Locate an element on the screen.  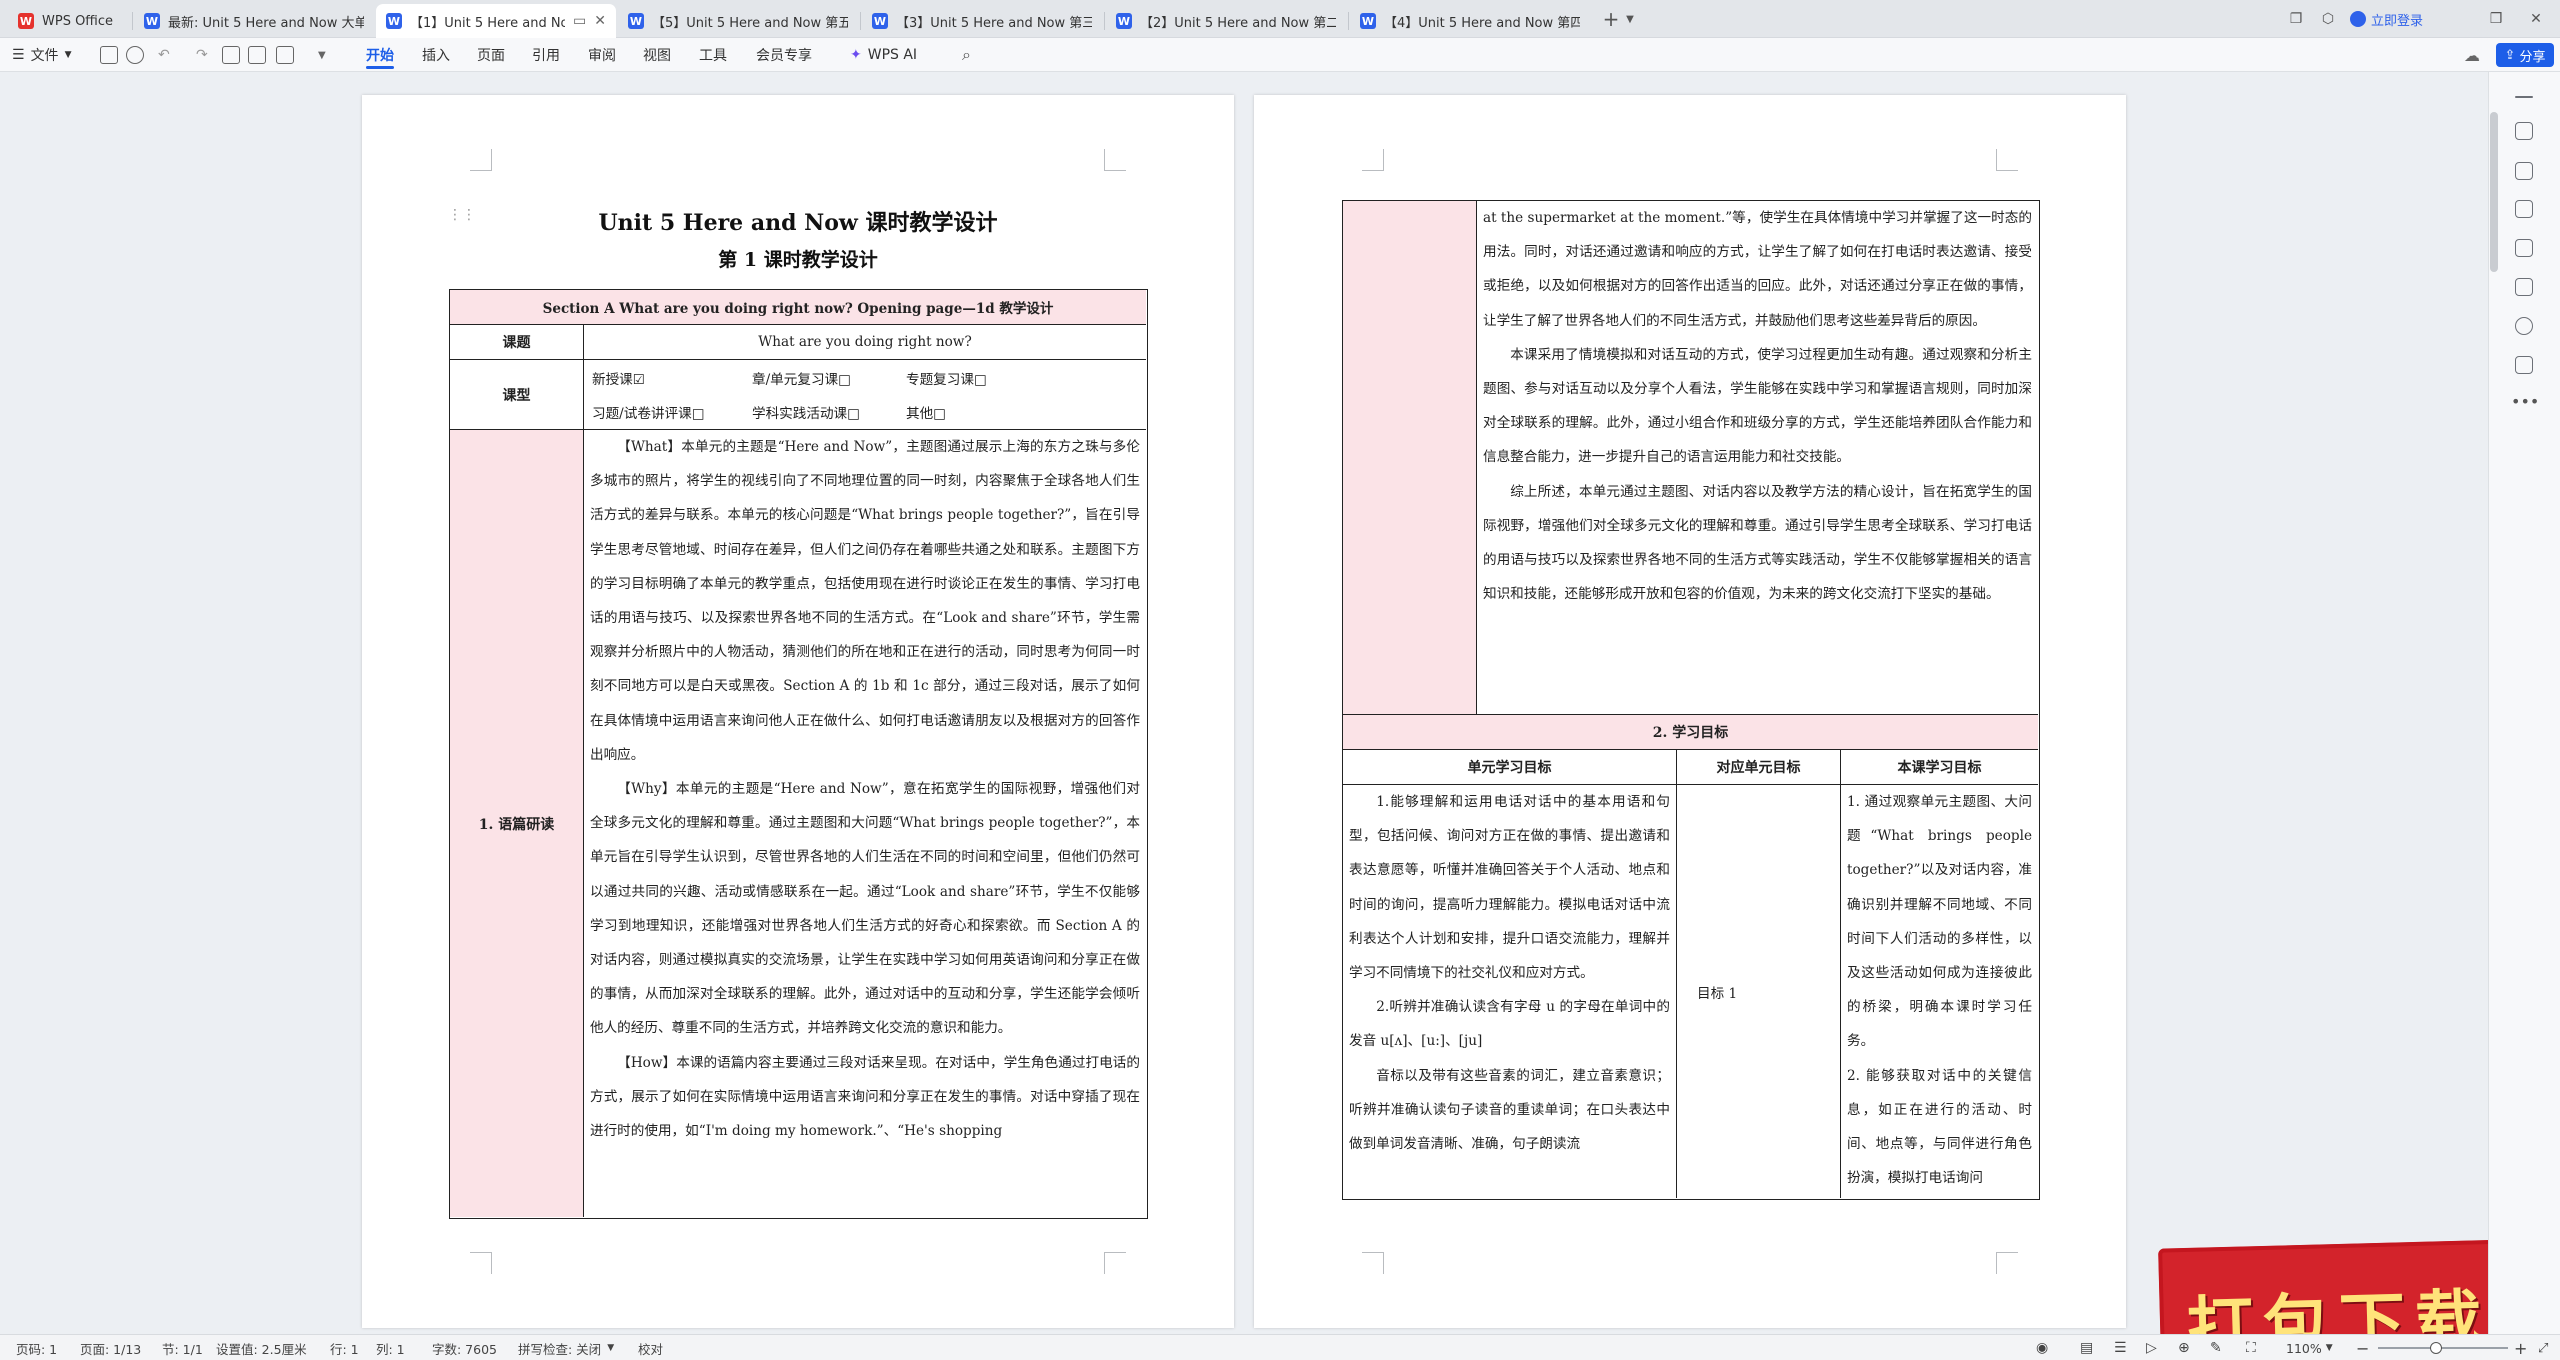
web-view-icon: ⊕ is located at coordinates (2184, 1347).